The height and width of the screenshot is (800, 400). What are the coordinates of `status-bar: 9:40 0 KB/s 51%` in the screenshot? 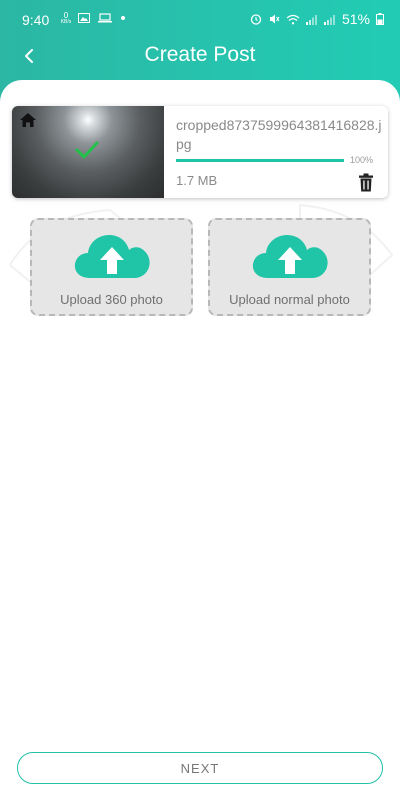 It's located at (200, 17).